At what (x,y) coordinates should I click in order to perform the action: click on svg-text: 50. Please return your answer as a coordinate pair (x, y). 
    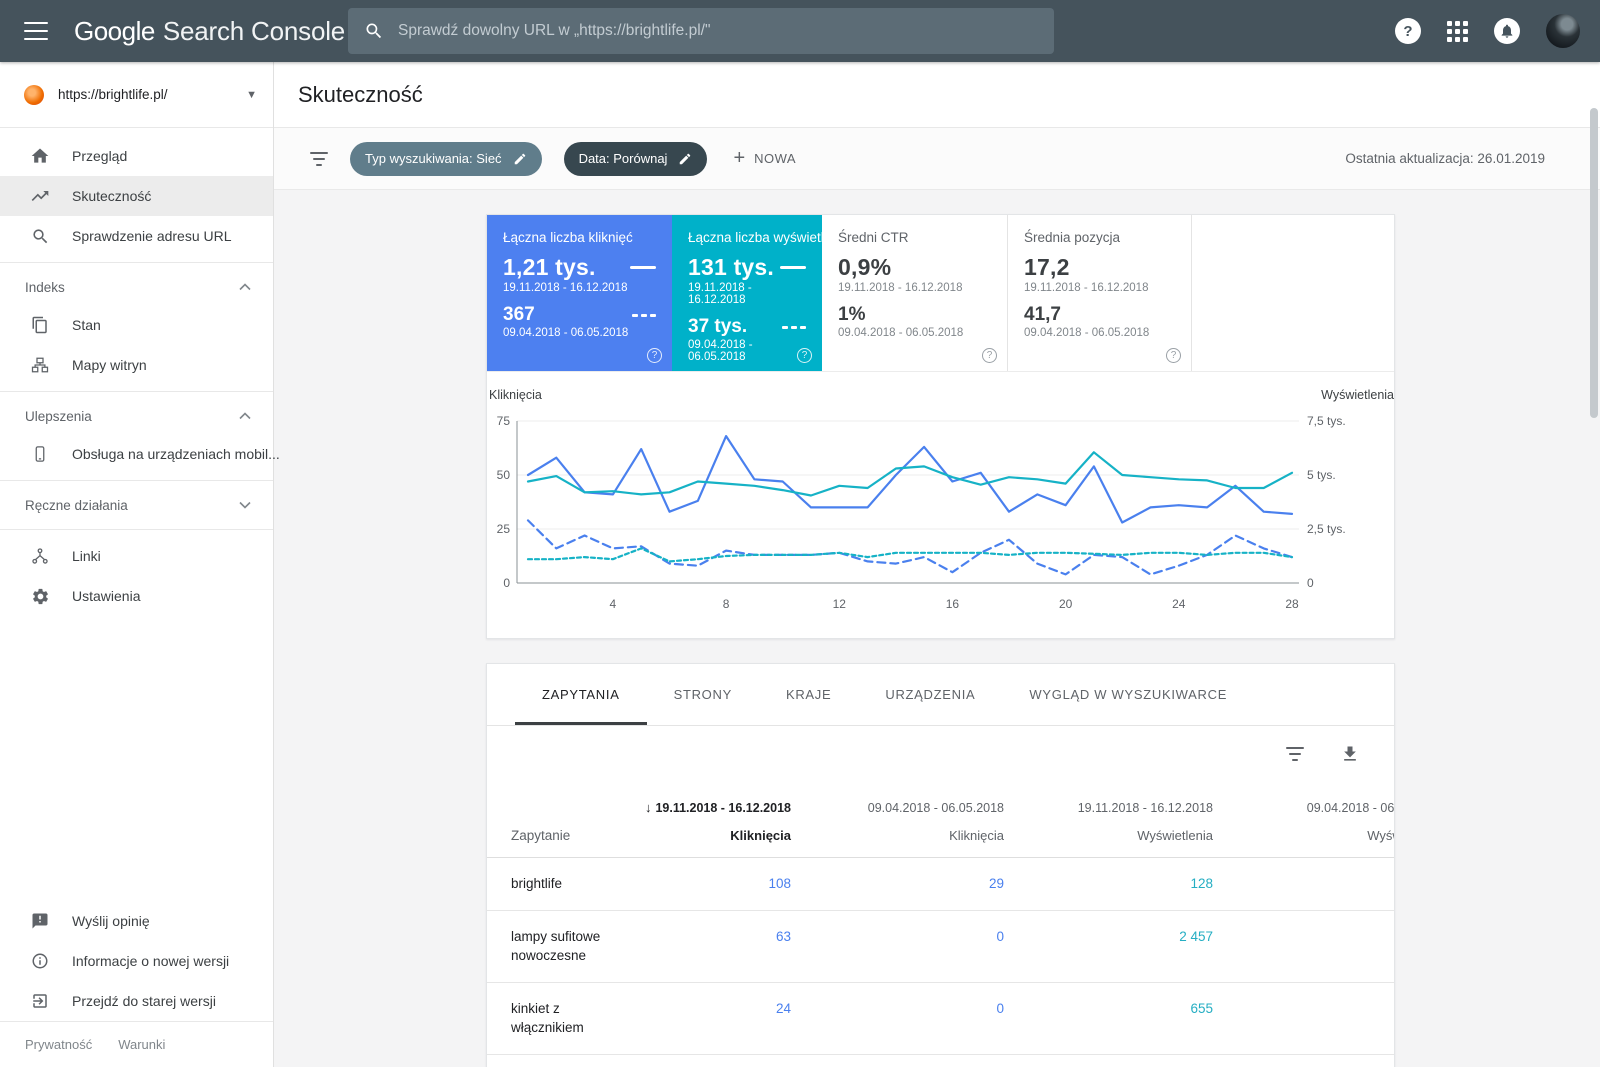
    Looking at the image, I should click on (504, 475).